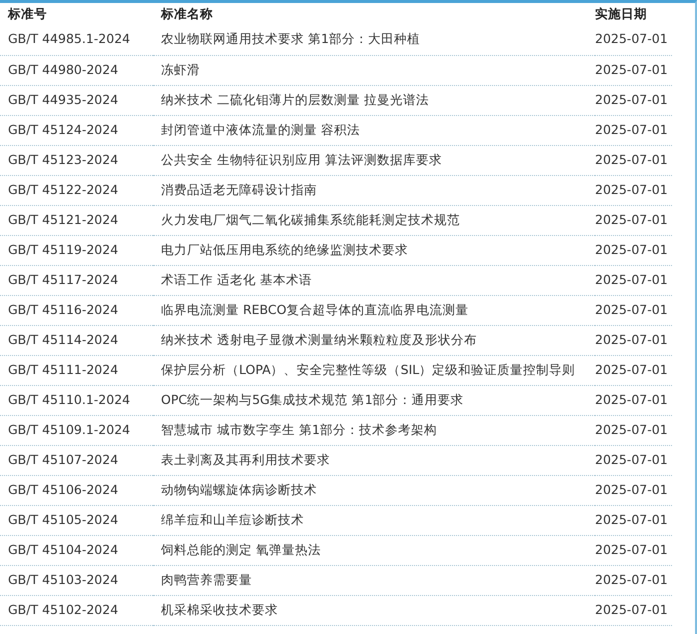 This screenshot has width=697, height=634. Describe the element at coordinates (63, 69) in the screenshot. I see `standard-number: GB/T 44980-2024` at that location.